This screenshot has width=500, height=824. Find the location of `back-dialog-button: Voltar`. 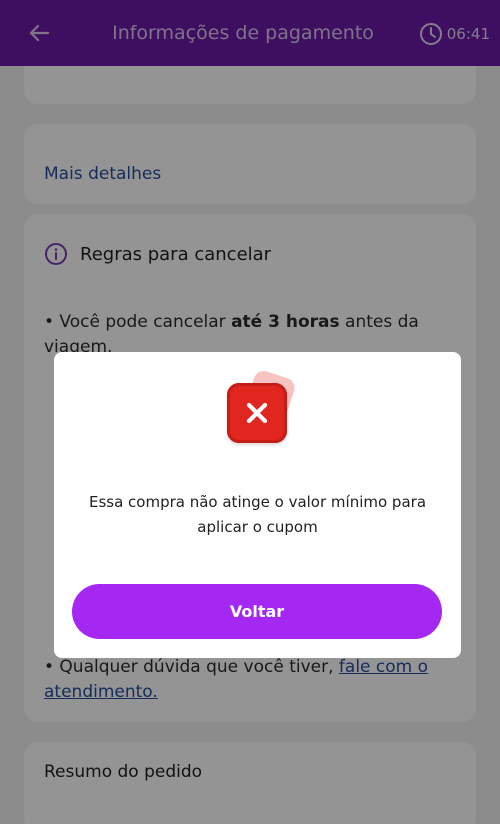

back-dialog-button: Voltar is located at coordinates (257, 611).